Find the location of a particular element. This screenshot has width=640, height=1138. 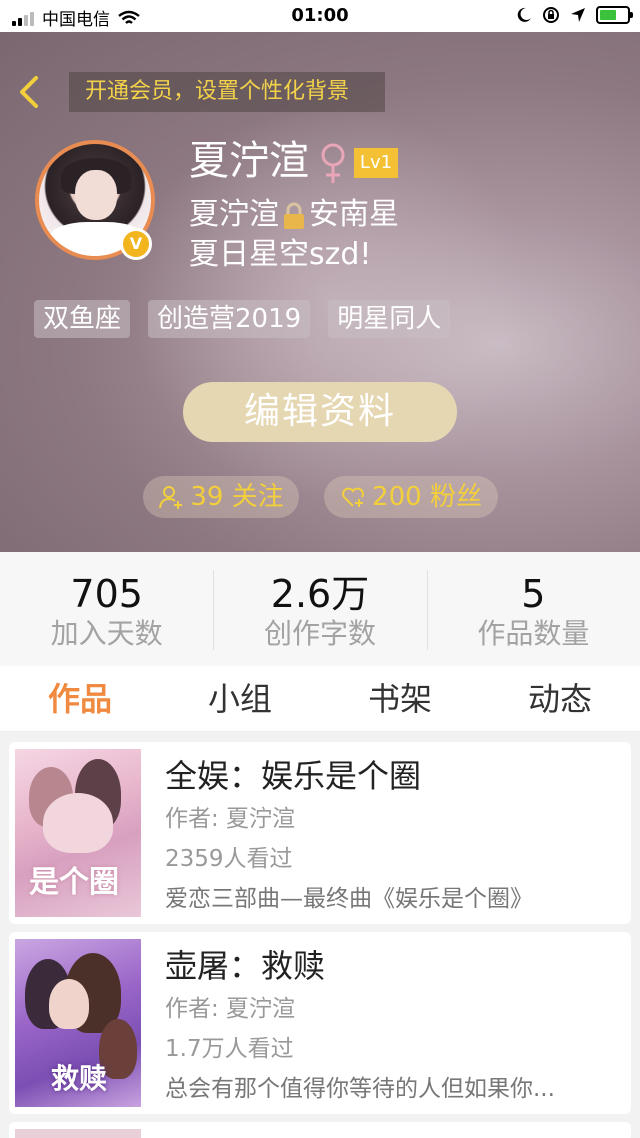

bio-part-2: 安南星 is located at coordinates (354, 214).